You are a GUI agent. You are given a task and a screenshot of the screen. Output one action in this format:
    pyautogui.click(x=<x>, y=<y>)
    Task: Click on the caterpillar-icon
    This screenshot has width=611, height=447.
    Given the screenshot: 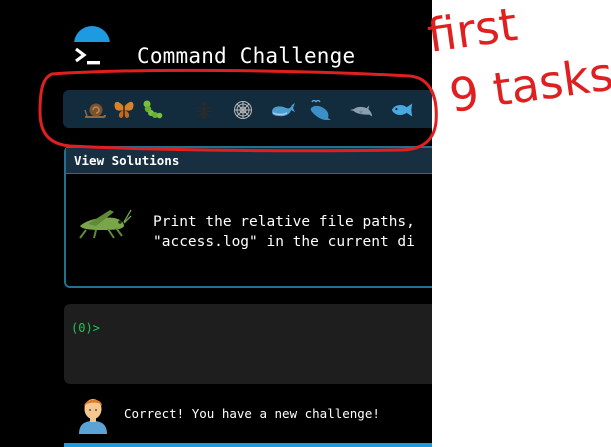 What is the action you would take?
    pyautogui.click(x=153, y=109)
    